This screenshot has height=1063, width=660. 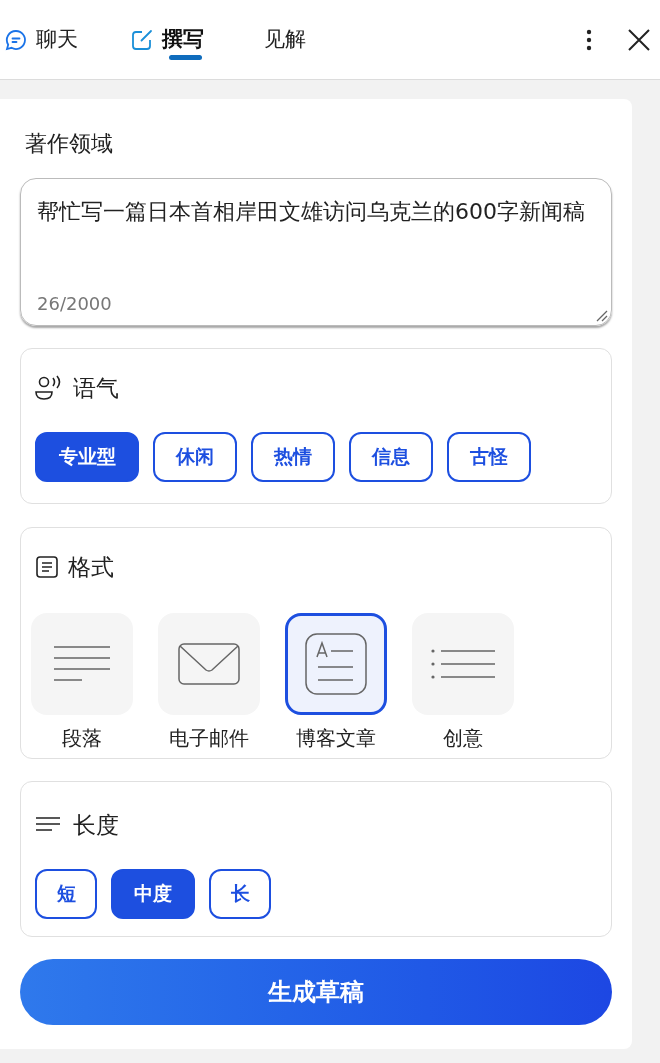 What do you see at coordinates (167, 40) in the screenshot?
I see `tab: 撰写` at bounding box center [167, 40].